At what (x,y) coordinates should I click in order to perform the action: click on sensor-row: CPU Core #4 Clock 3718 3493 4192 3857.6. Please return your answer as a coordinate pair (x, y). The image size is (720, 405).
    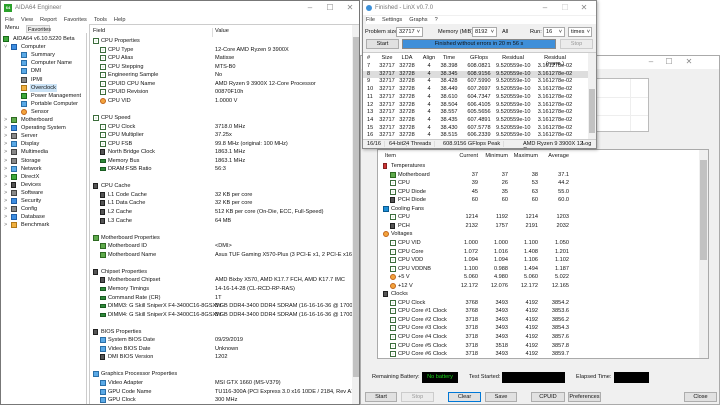
    Looking at the image, I should click on (539, 337).